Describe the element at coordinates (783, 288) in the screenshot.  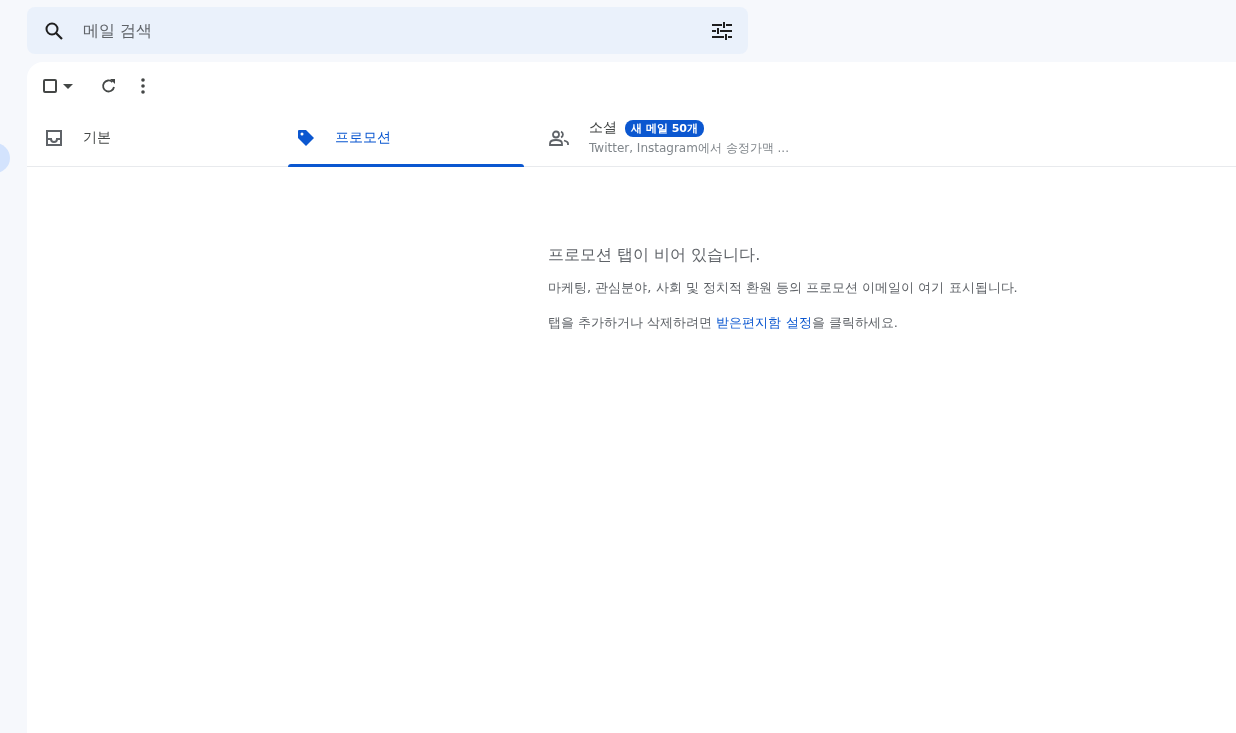
I see `empty-description: 마케팅, 관심분야, 사회 및 정치적 환원 등의 프로모션 이메일이 여기 표시됩니다.` at that location.